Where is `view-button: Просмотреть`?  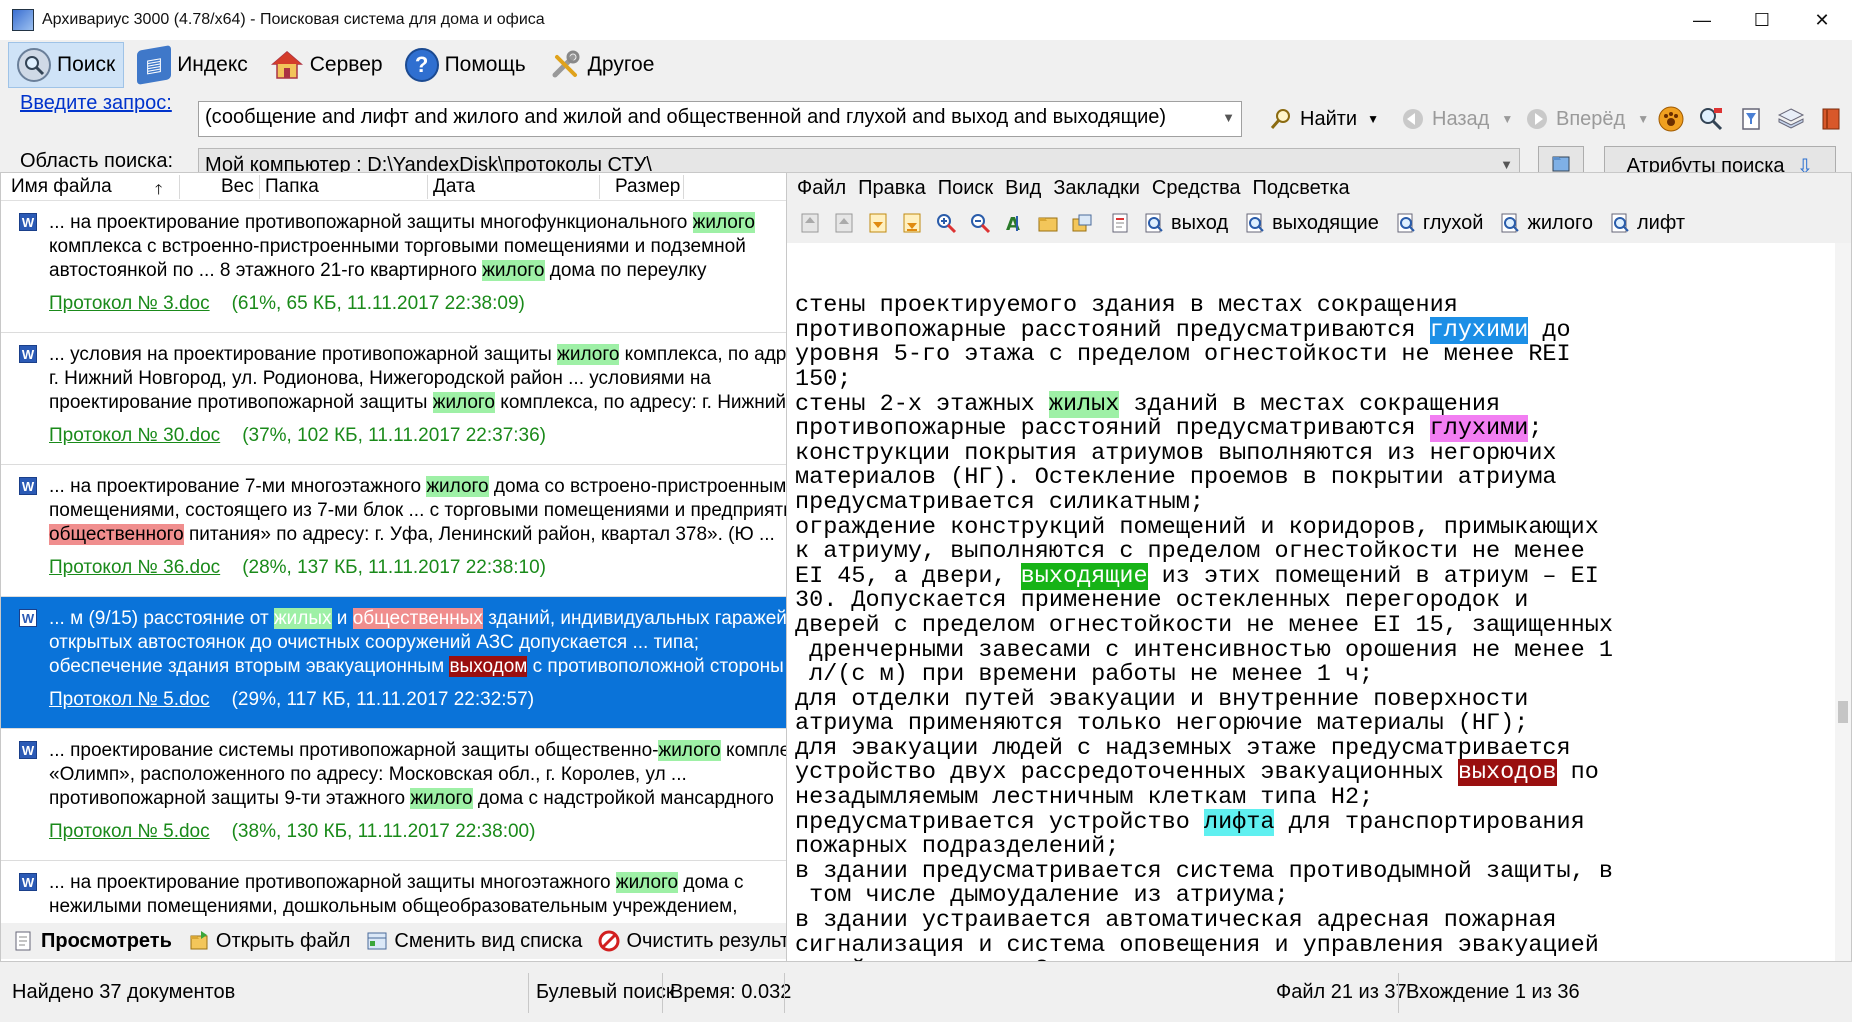
view-button: Просмотреть is located at coordinates (92, 941).